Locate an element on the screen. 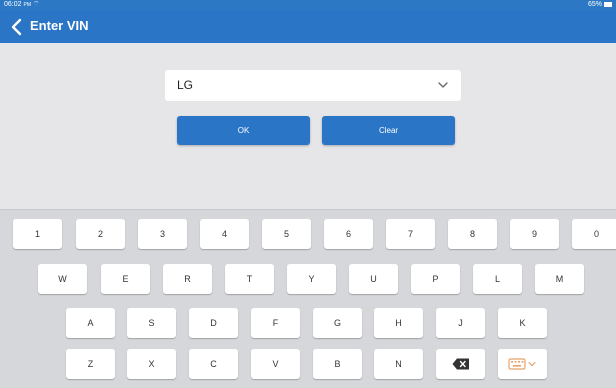 This screenshot has width=616, height=388. key-3: 3 is located at coordinates (162, 234).